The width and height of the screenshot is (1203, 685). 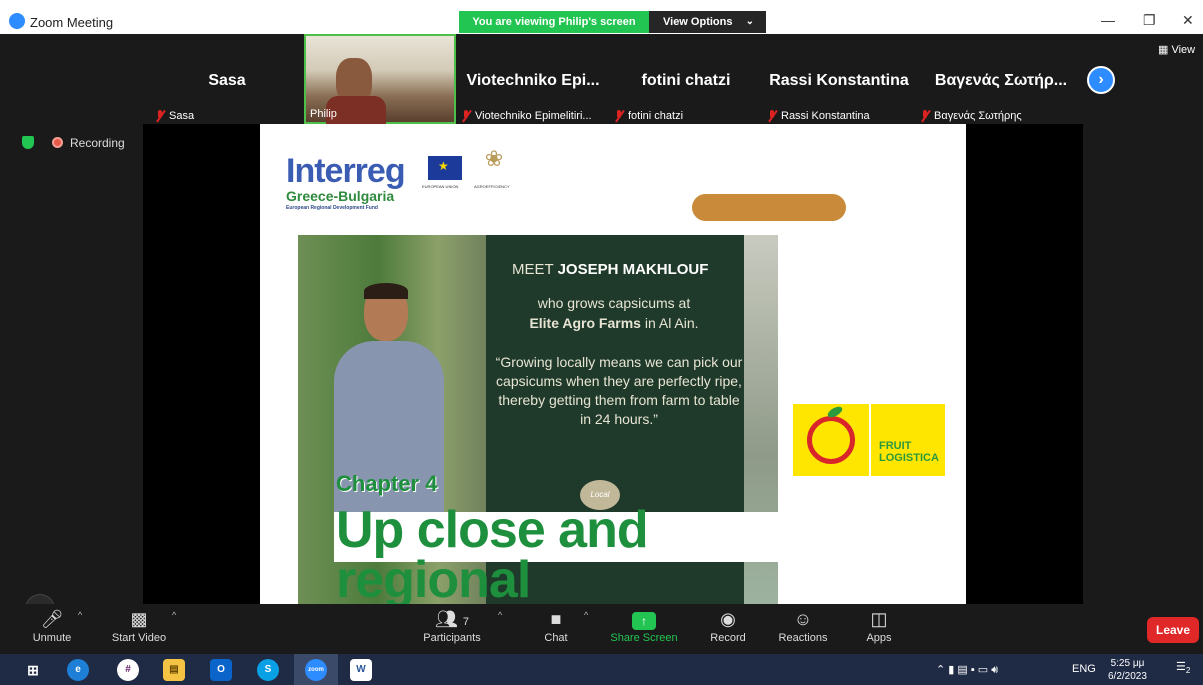 What do you see at coordinates (978, 116) in the screenshot?
I see `participant-label: Βαγενάς Σωτήρης` at bounding box center [978, 116].